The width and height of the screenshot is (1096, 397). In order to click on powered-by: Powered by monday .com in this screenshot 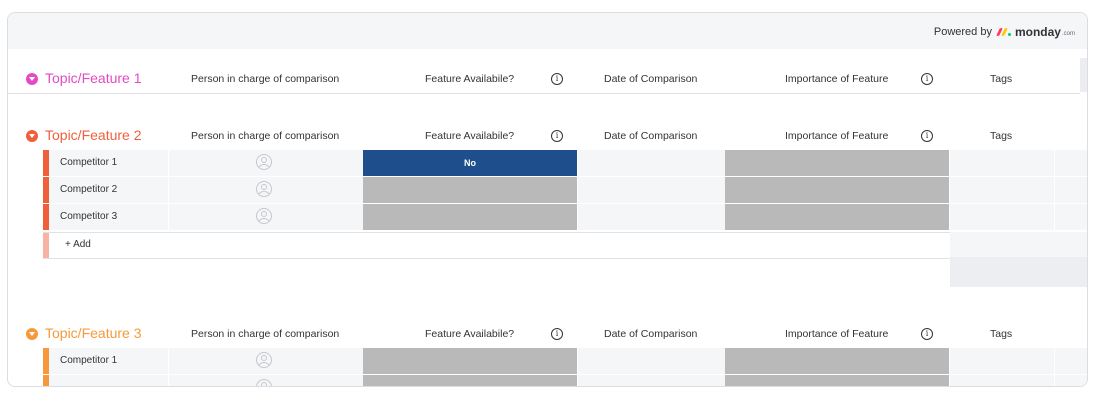, I will do `click(1004, 32)`.